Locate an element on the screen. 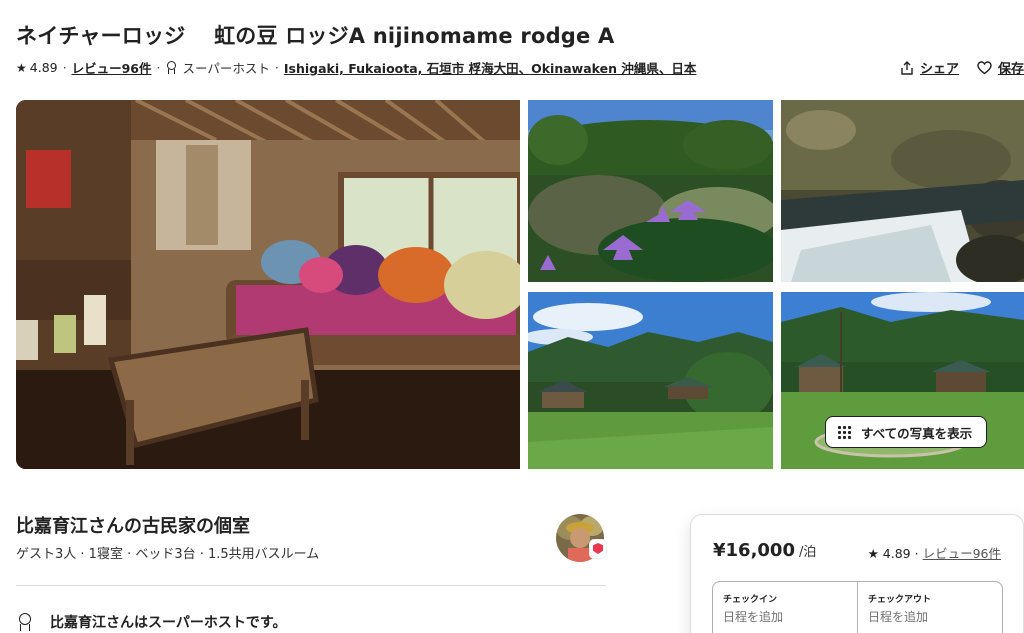  stream-photo is located at coordinates (902, 191).